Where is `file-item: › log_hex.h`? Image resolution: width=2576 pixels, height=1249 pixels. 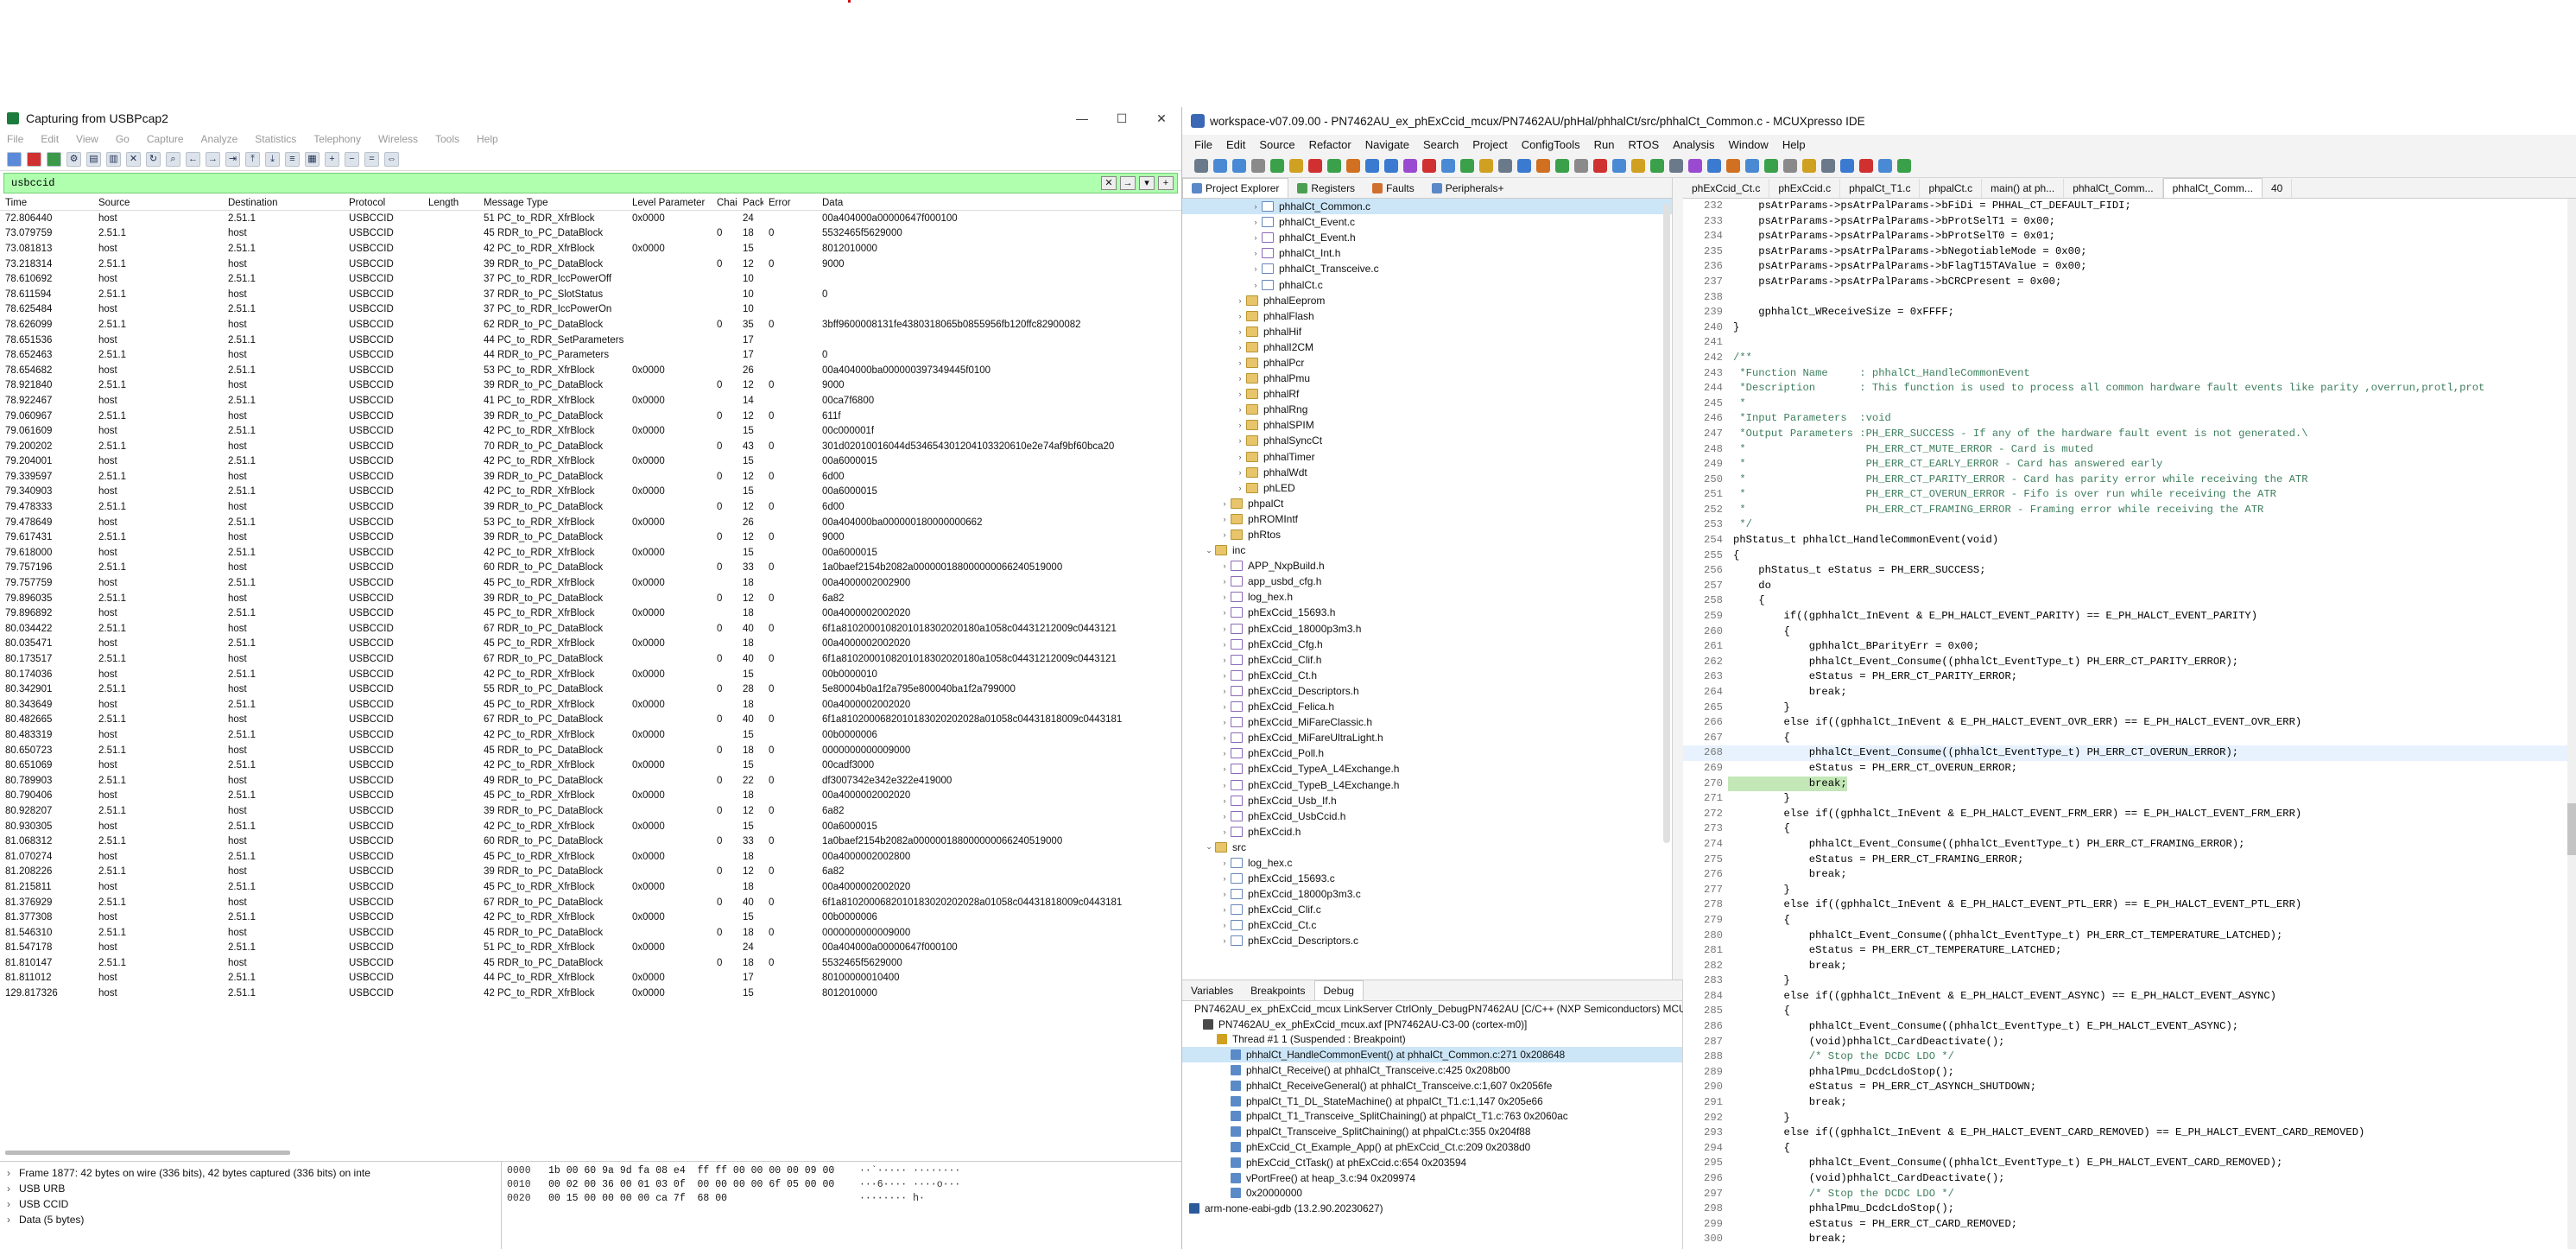
file-item: › log_hex.h is located at coordinates (1427, 597).